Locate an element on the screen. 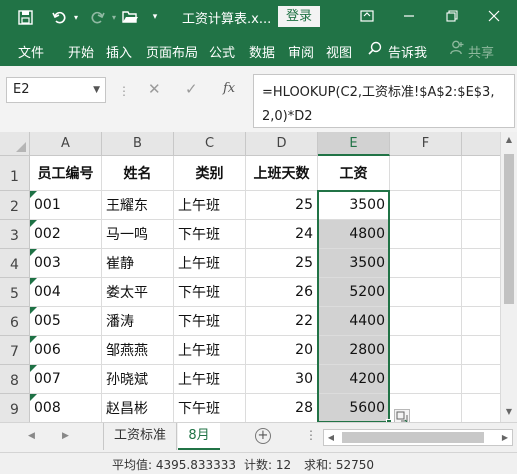  save-icon is located at coordinates (25, 17).